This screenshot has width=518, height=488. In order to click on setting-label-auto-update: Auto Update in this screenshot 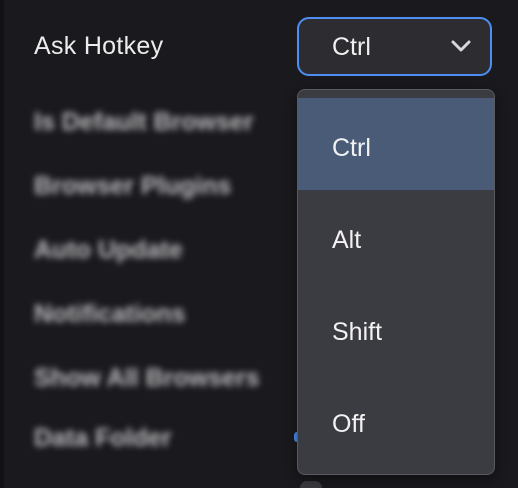, I will do `click(108, 250)`.